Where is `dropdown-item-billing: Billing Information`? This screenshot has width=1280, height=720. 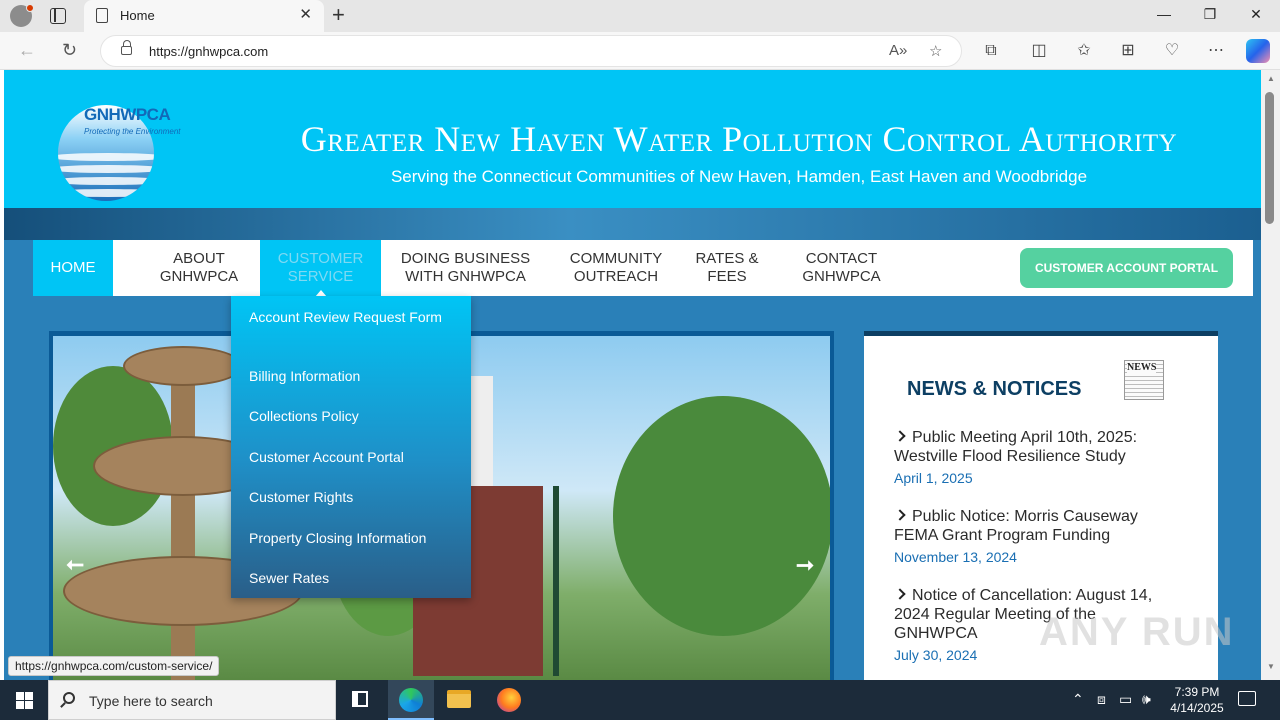 dropdown-item-billing: Billing Information is located at coordinates (354, 376).